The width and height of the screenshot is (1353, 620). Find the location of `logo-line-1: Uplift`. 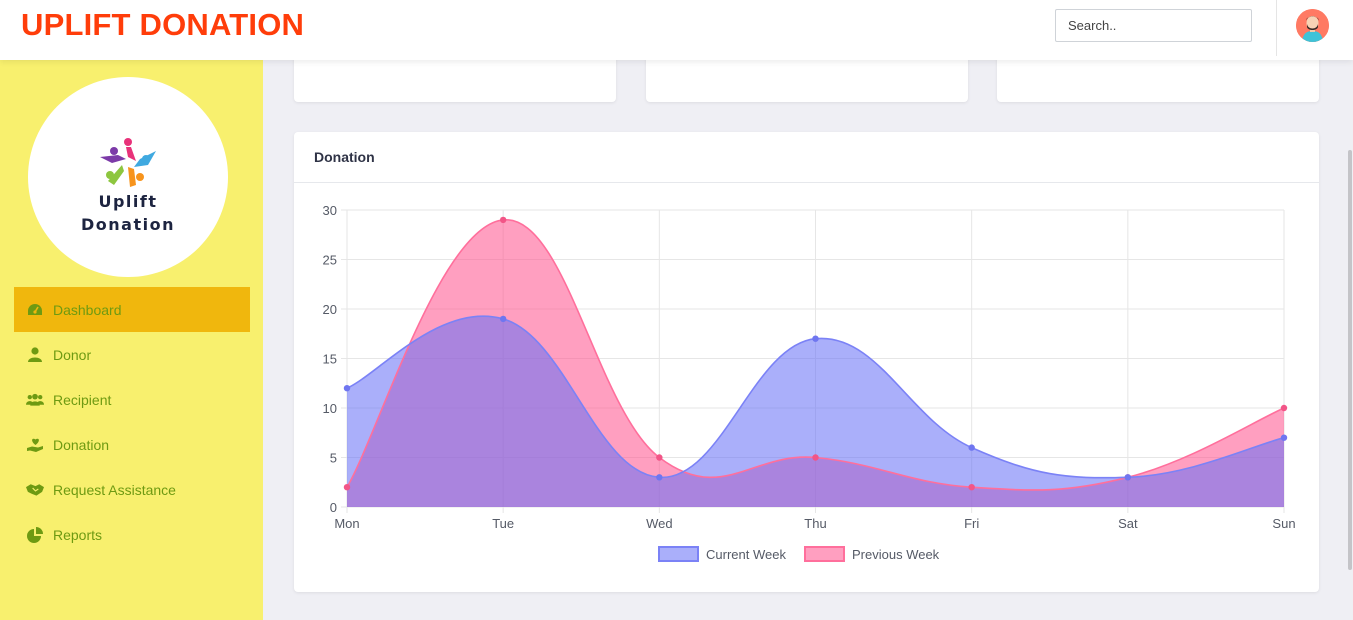

logo-line-1: Uplift is located at coordinates (128, 201).